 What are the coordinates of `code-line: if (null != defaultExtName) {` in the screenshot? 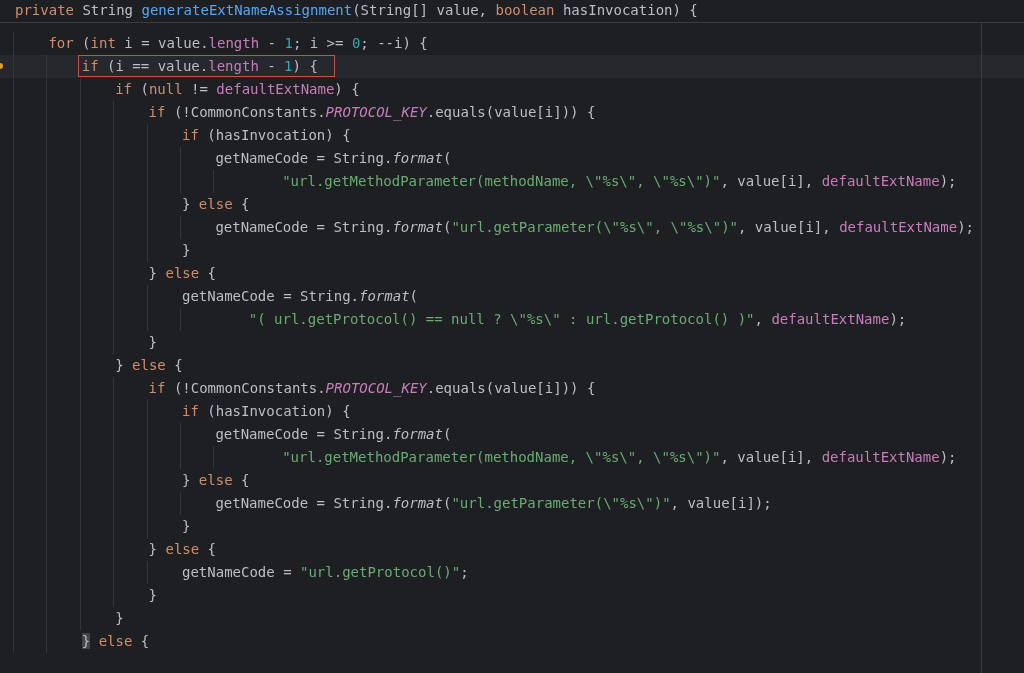 It's located at (237, 89).